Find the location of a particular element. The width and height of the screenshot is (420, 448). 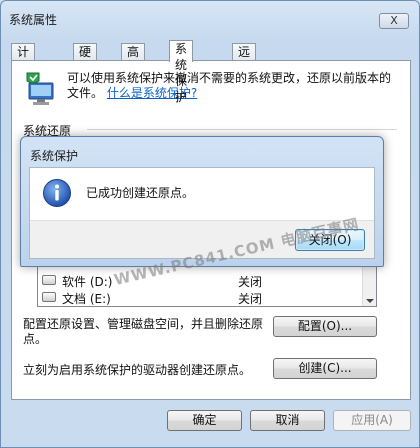

cancel-button: 取消 is located at coordinates (287, 420).